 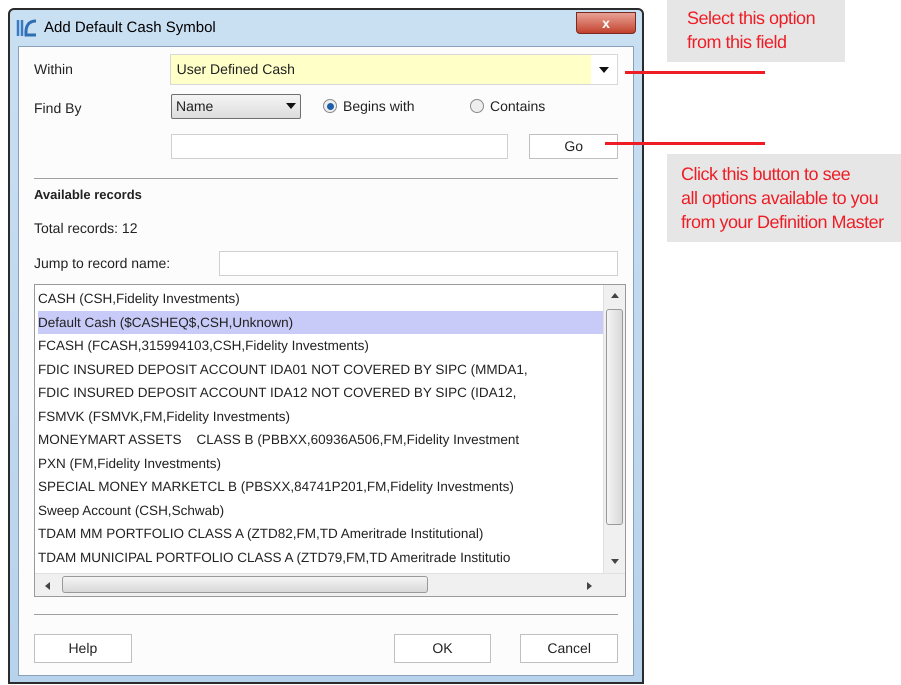 I want to click on field-label: Within, so click(x=54, y=69).